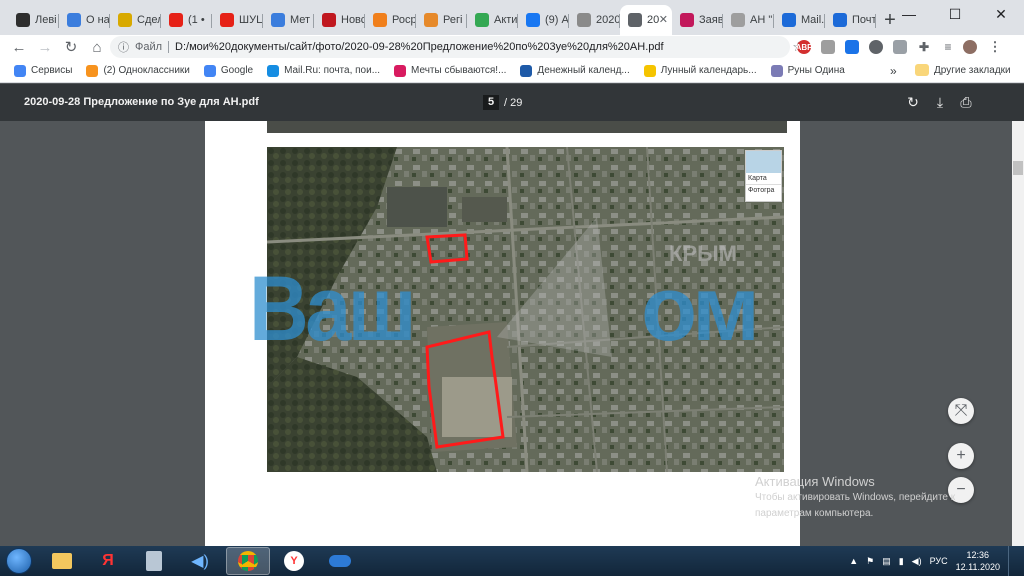 Image resolution: width=1024 pixels, height=576 pixels. Describe the element at coordinates (1018, 333) in the screenshot. I see `vertical-scrollbar` at that location.